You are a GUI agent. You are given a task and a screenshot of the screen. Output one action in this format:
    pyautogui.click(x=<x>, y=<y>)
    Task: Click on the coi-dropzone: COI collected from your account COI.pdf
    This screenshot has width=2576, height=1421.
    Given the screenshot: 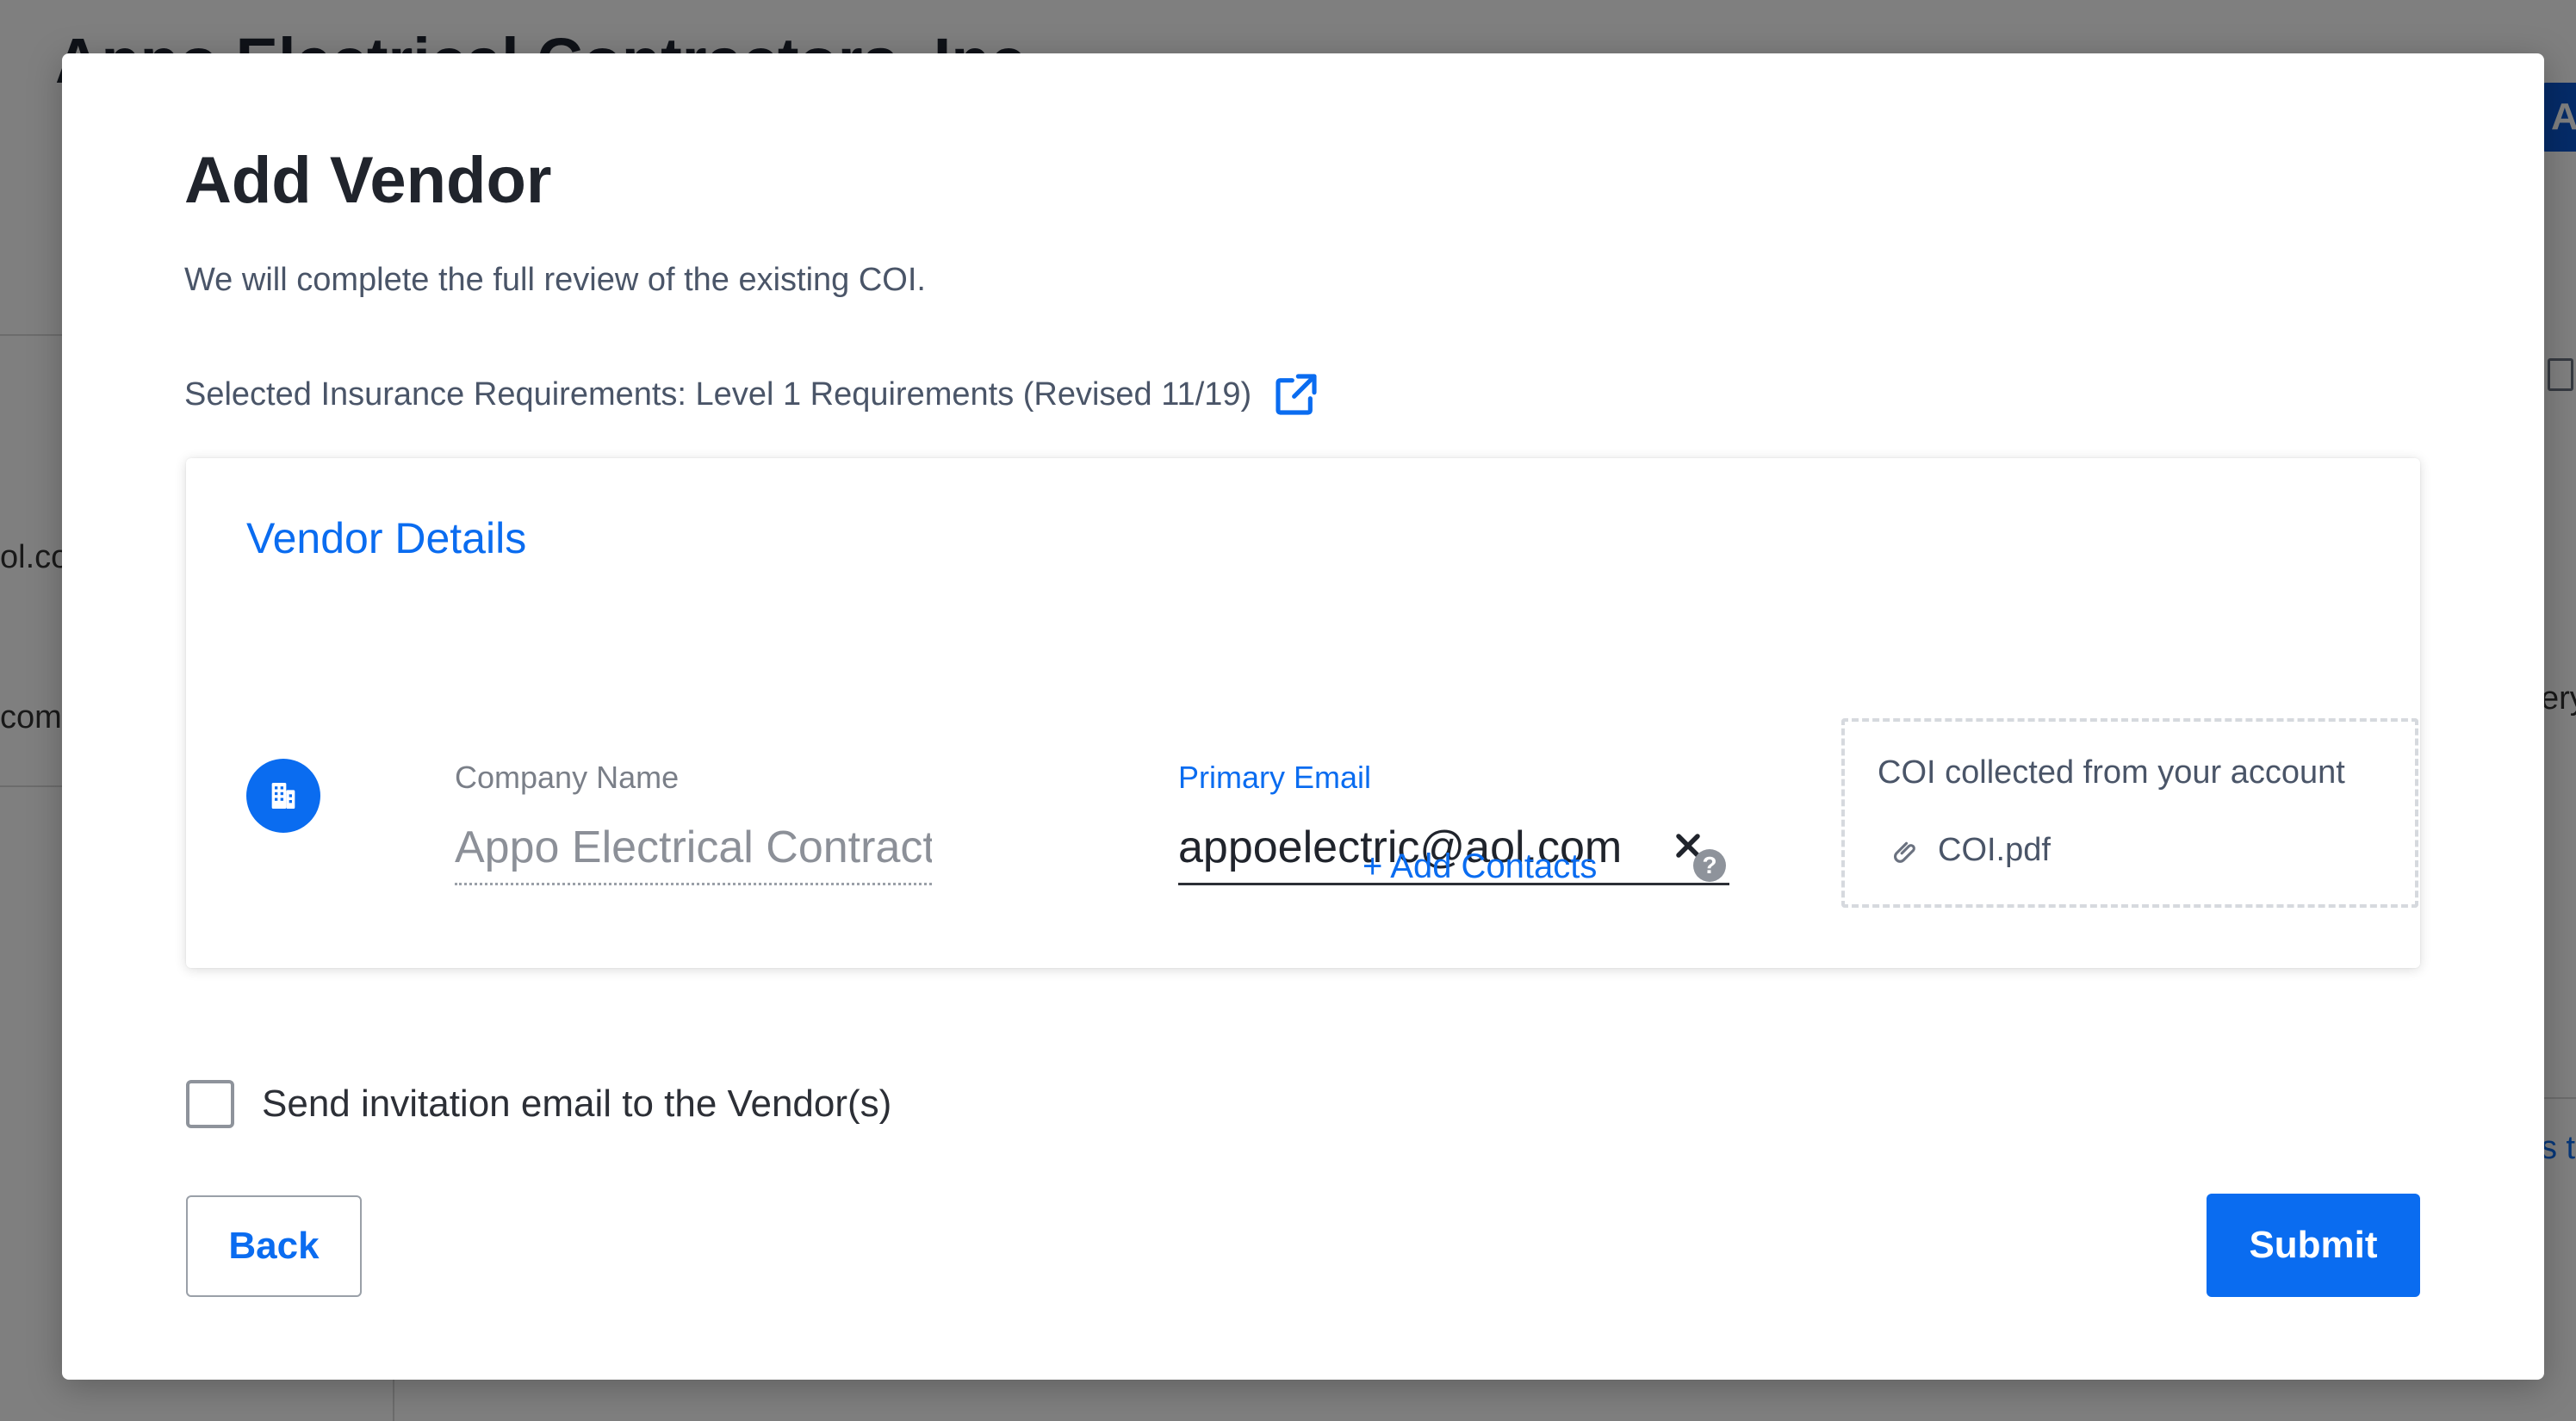 What is the action you would take?
    pyautogui.click(x=2129, y=813)
    